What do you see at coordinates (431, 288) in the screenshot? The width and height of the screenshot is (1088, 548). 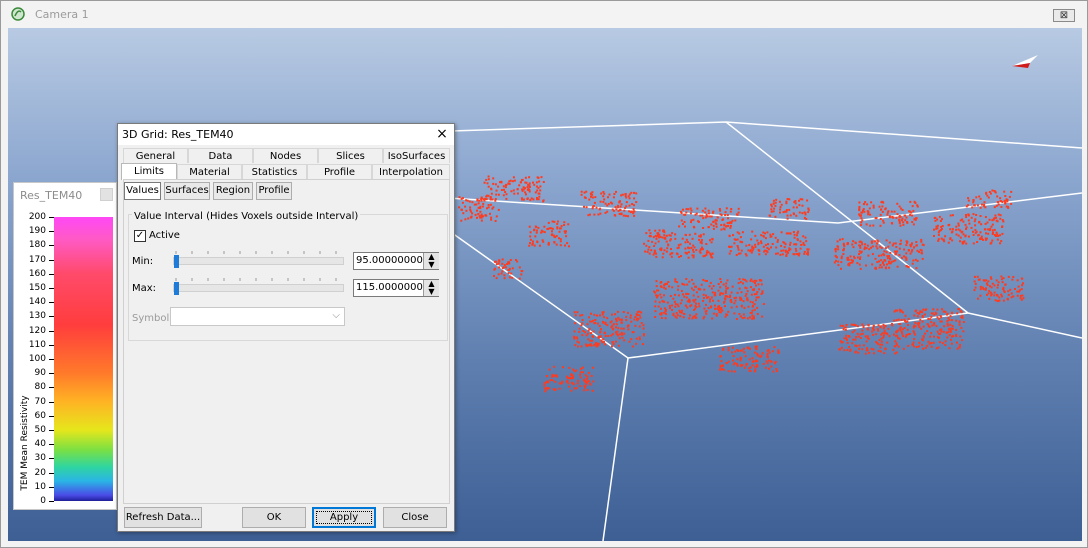 I see `max-spin-button: ▲ ▼` at bounding box center [431, 288].